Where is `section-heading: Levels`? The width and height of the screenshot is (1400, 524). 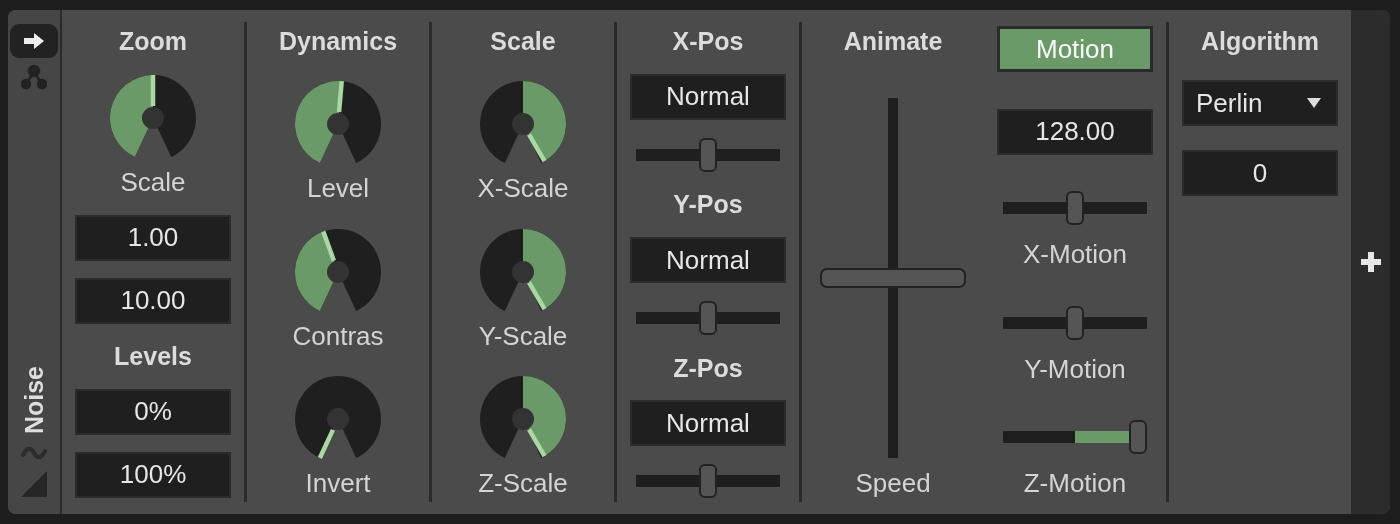
section-heading: Levels is located at coordinates (153, 356).